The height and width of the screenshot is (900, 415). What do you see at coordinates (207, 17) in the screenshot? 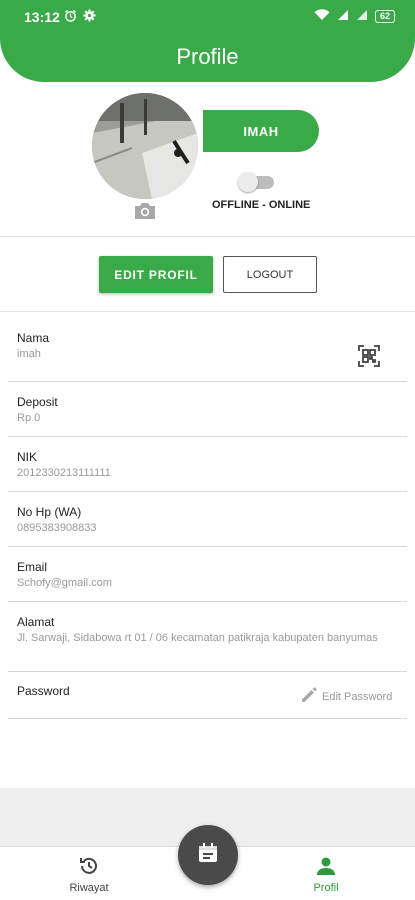
I see `status-bar: 13:12 62` at bounding box center [207, 17].